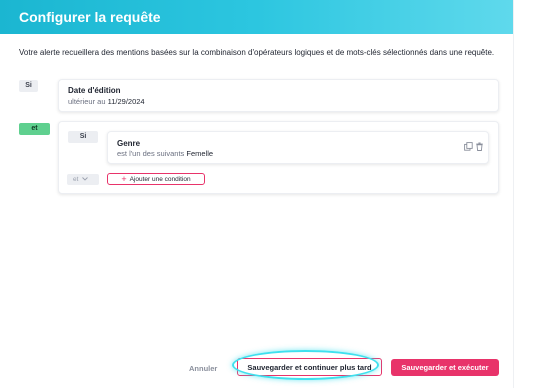 The image size is (551, 388). What do you see at coordinates (90, 17) in the screenshot?
I see `modal-title: Configurer la requête` at bounding box center [90, 17].